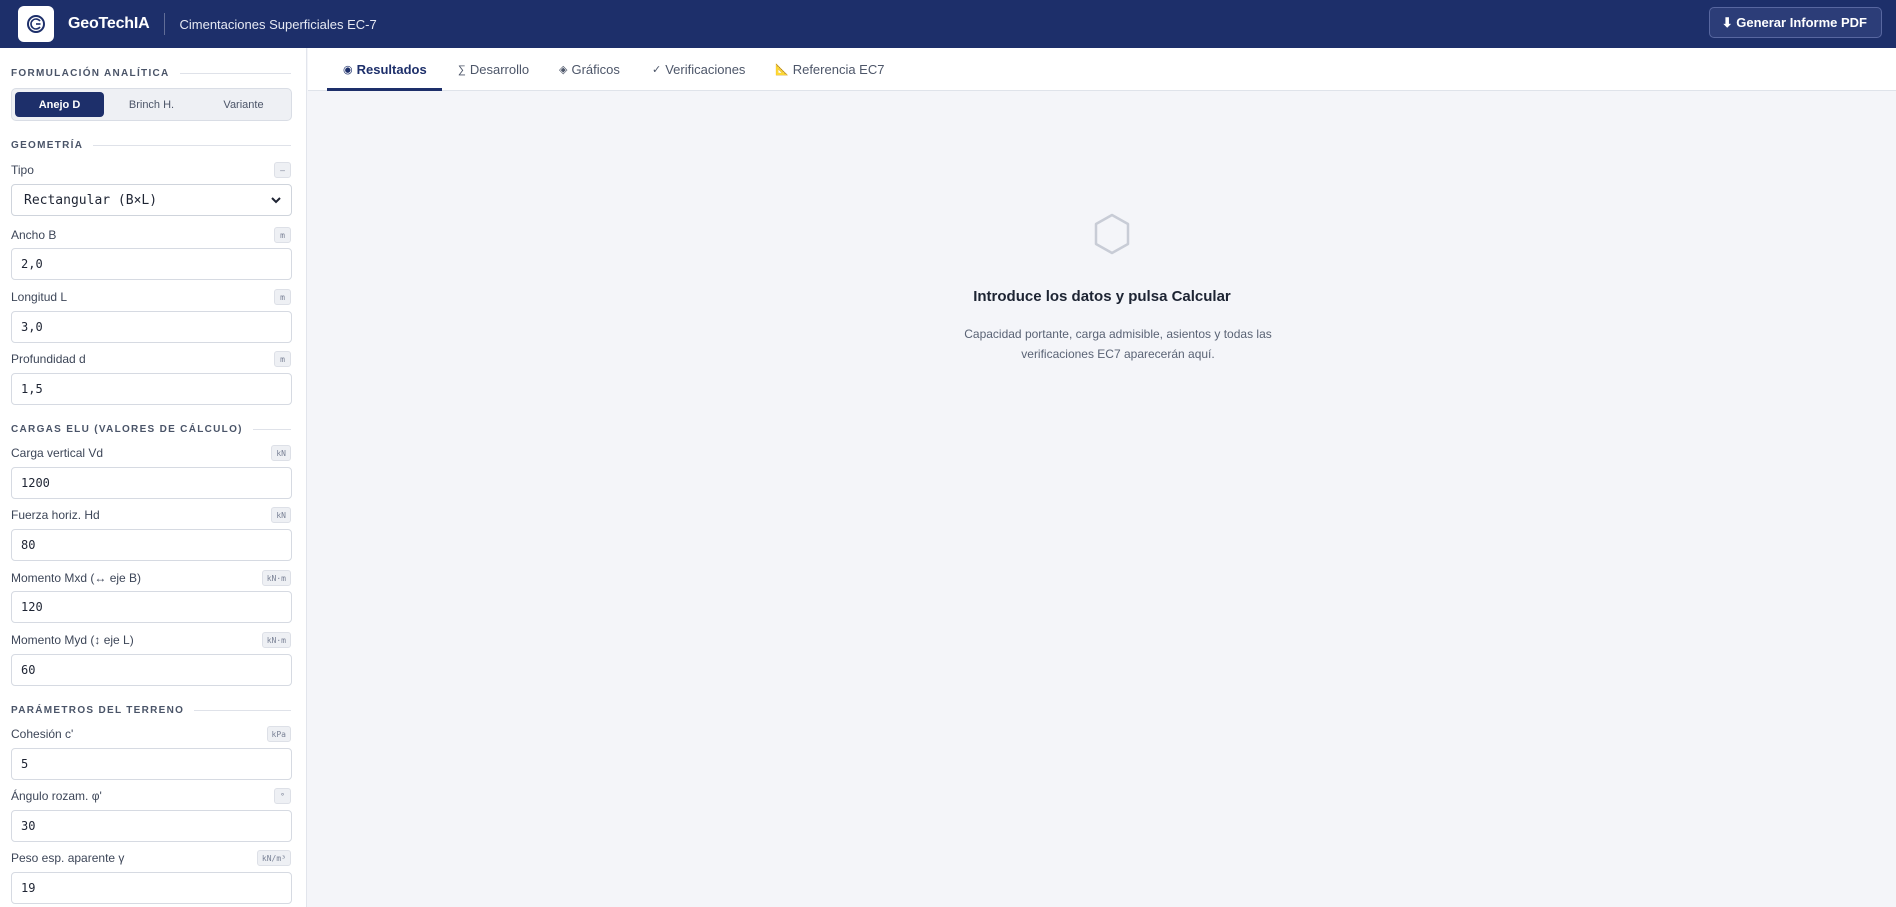 Image resolution: width=1896 pixels, height=907 pixels. What do you see at coordinates (48, 359) in the screenshot?
I see `profundidad-label: Profundidad d` at bounding box center [48, 359].